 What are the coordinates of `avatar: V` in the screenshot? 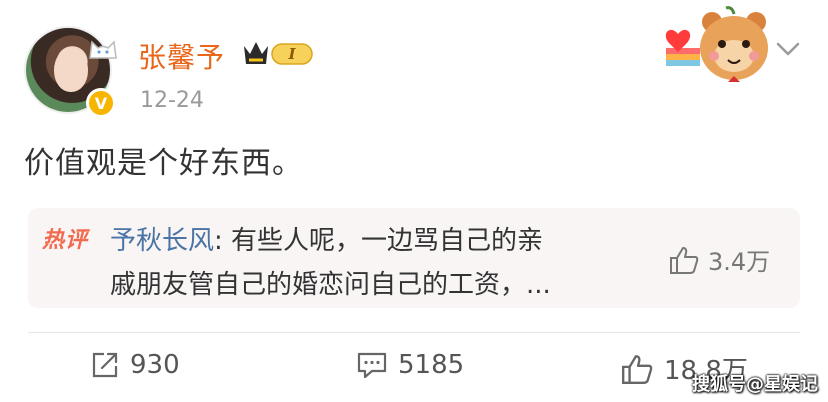 It's located at (71, 73).